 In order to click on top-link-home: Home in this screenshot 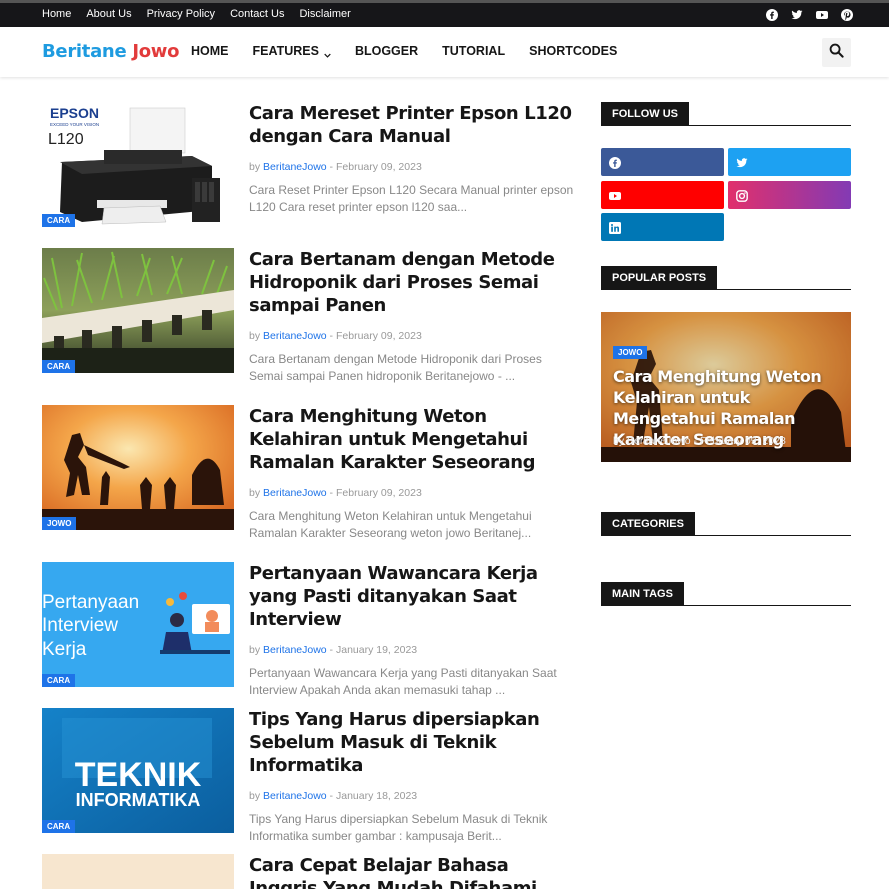, I will do `click(56, 14)`.